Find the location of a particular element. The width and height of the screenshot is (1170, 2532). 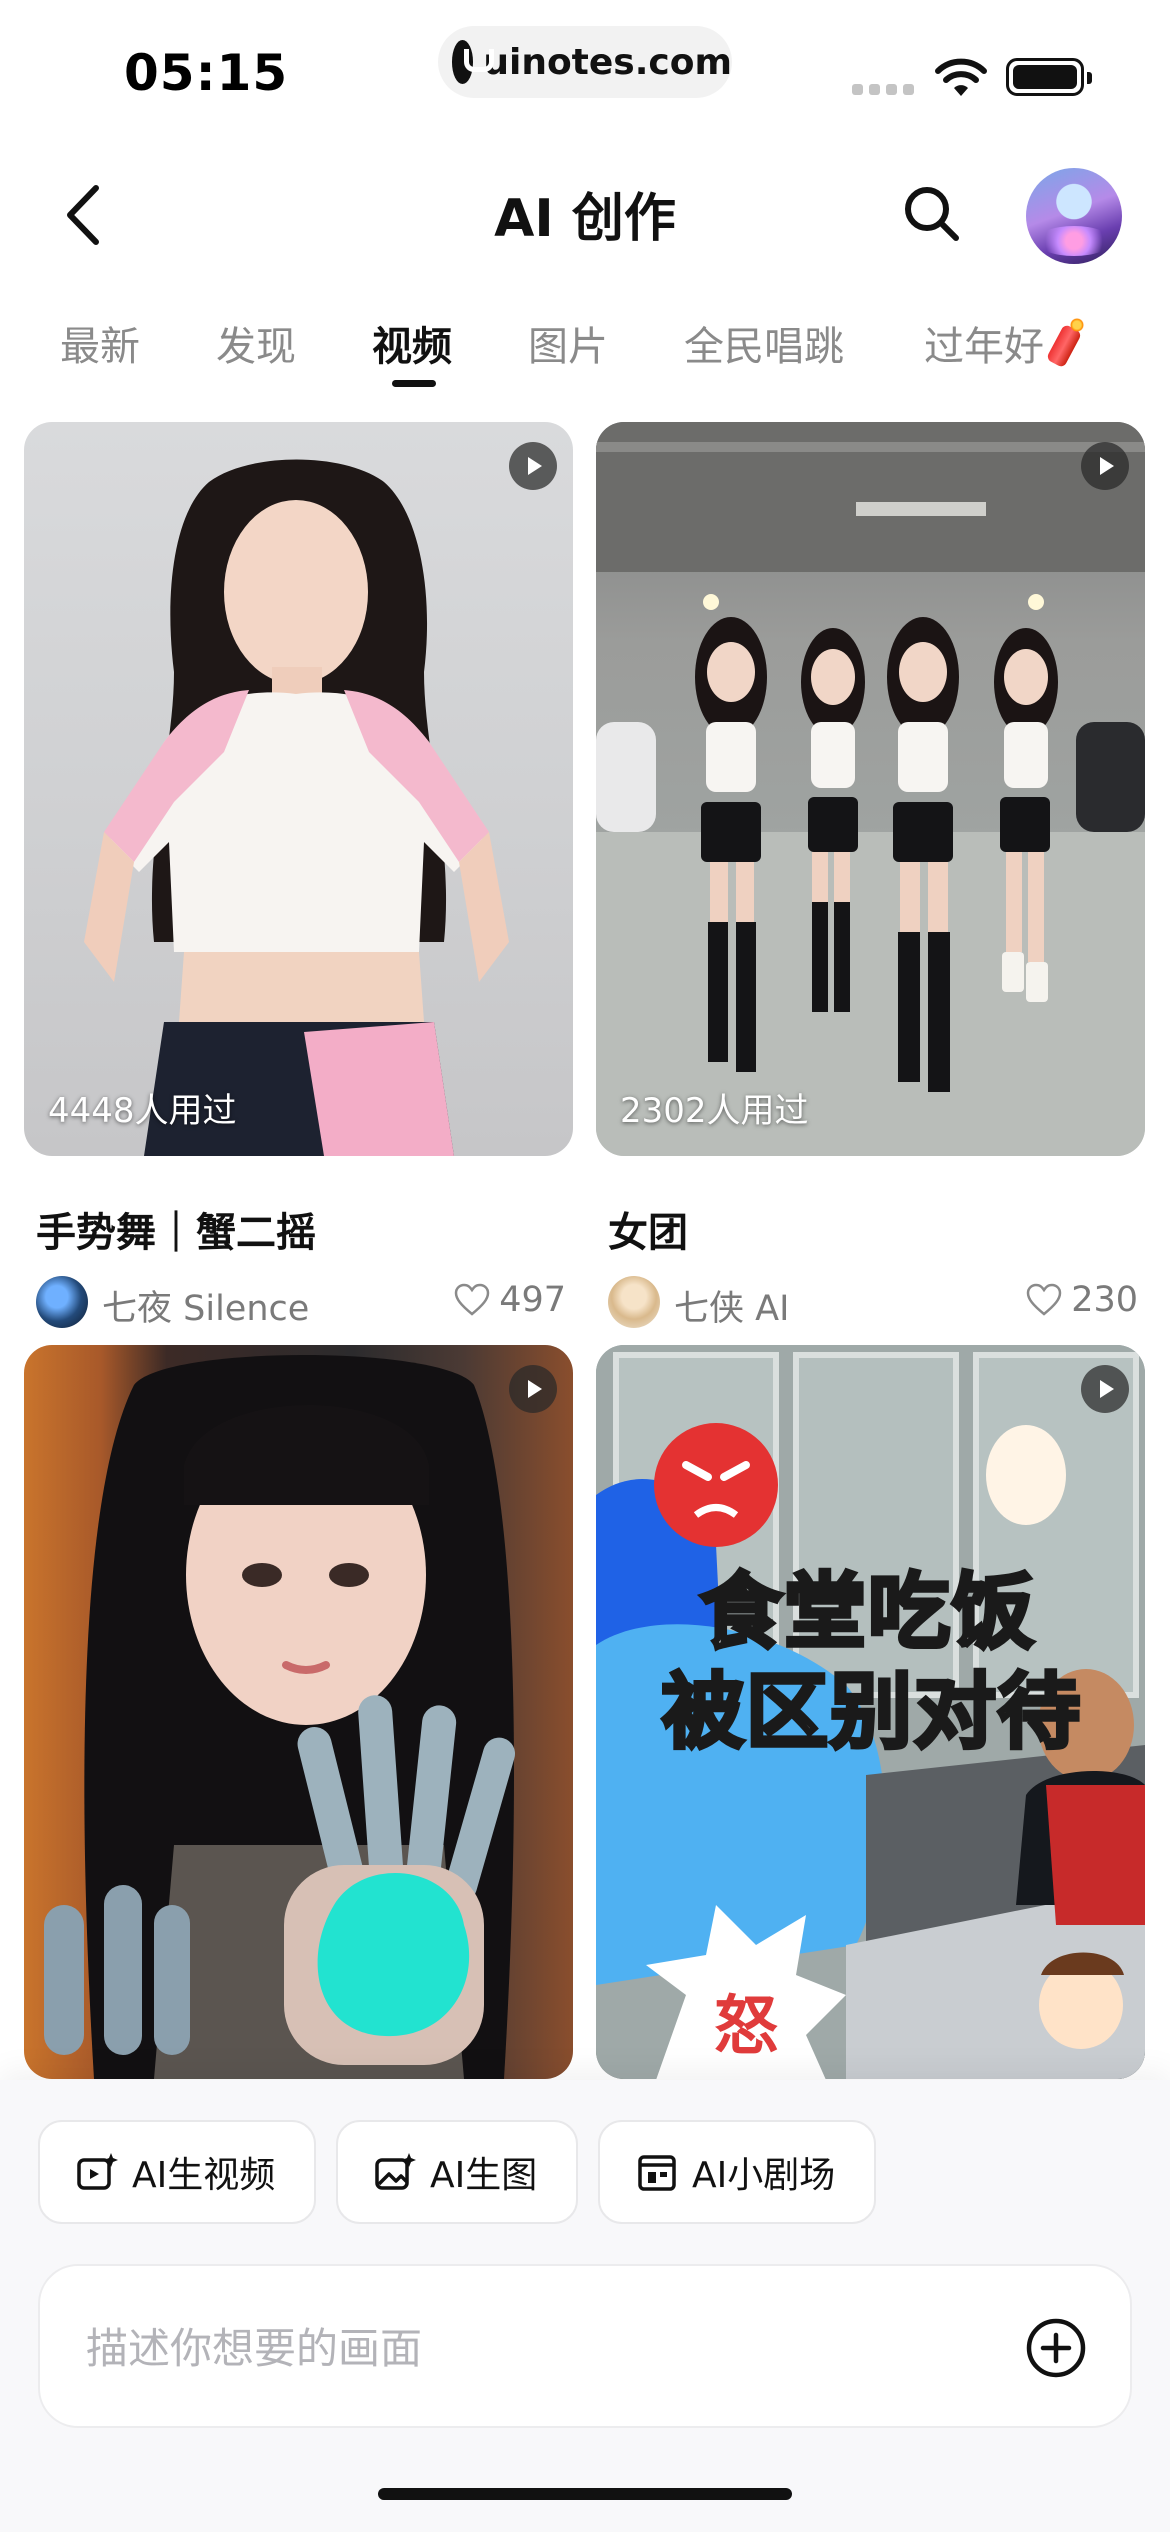

ai-theater-label: AI小剧场 is located at coordinates (764, 2175).